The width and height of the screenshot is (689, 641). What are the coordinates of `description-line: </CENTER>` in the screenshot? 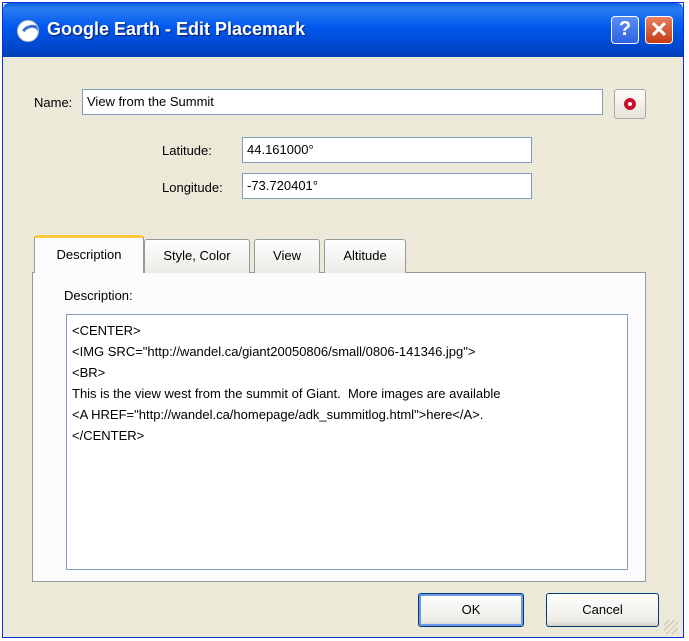 It's located at (108, 435).